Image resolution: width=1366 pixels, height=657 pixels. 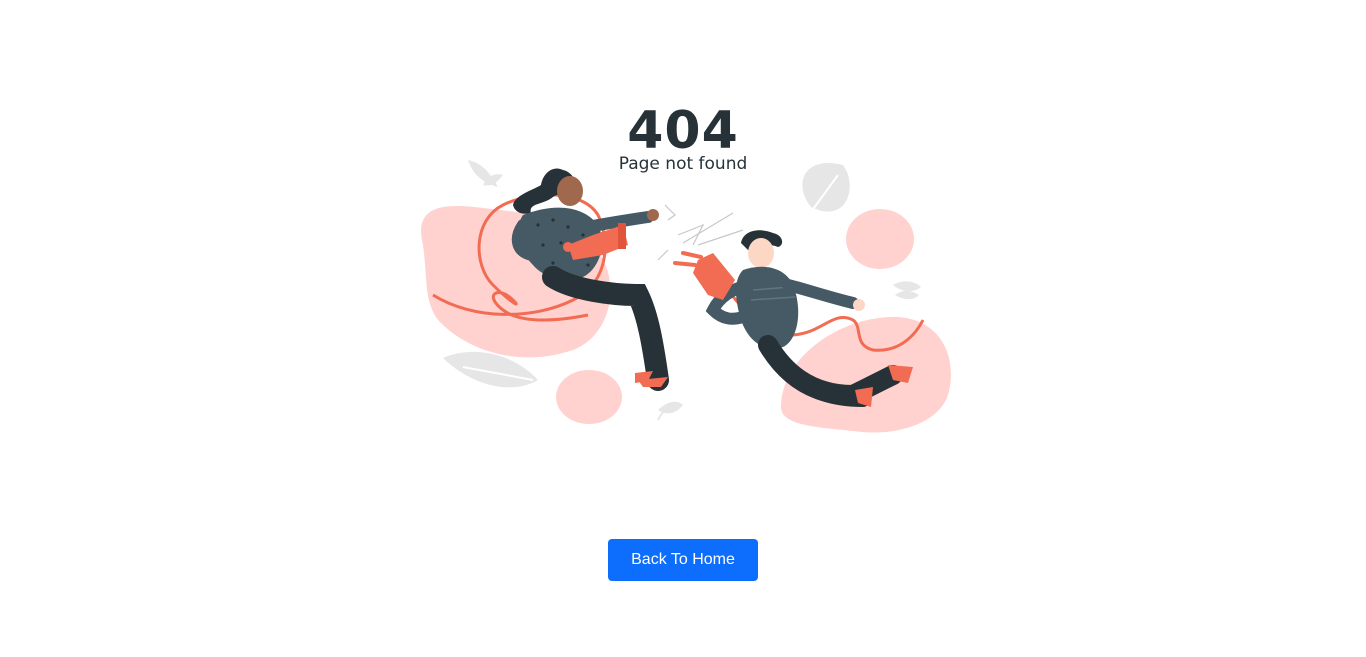 What do you see at coordinates (683, 164) in the screenshot?
I see `error-message: Page not found` at bounding box center [683, 164].